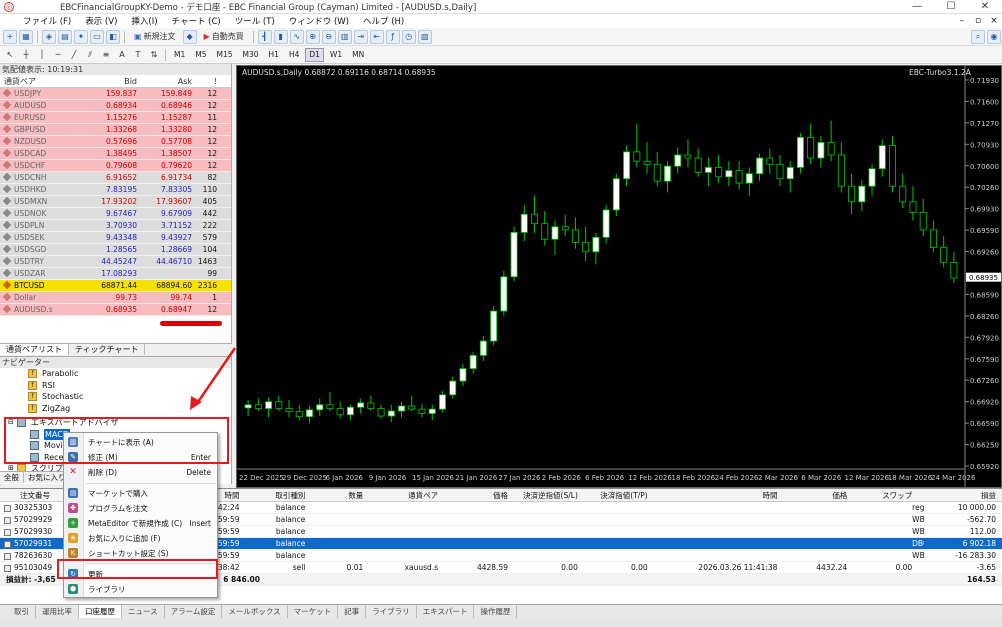  Describe the element at coordinates (115, 94) in the screenshot. I see `market-watch-row: USDJPY 159.837 159.849 12` at that location.